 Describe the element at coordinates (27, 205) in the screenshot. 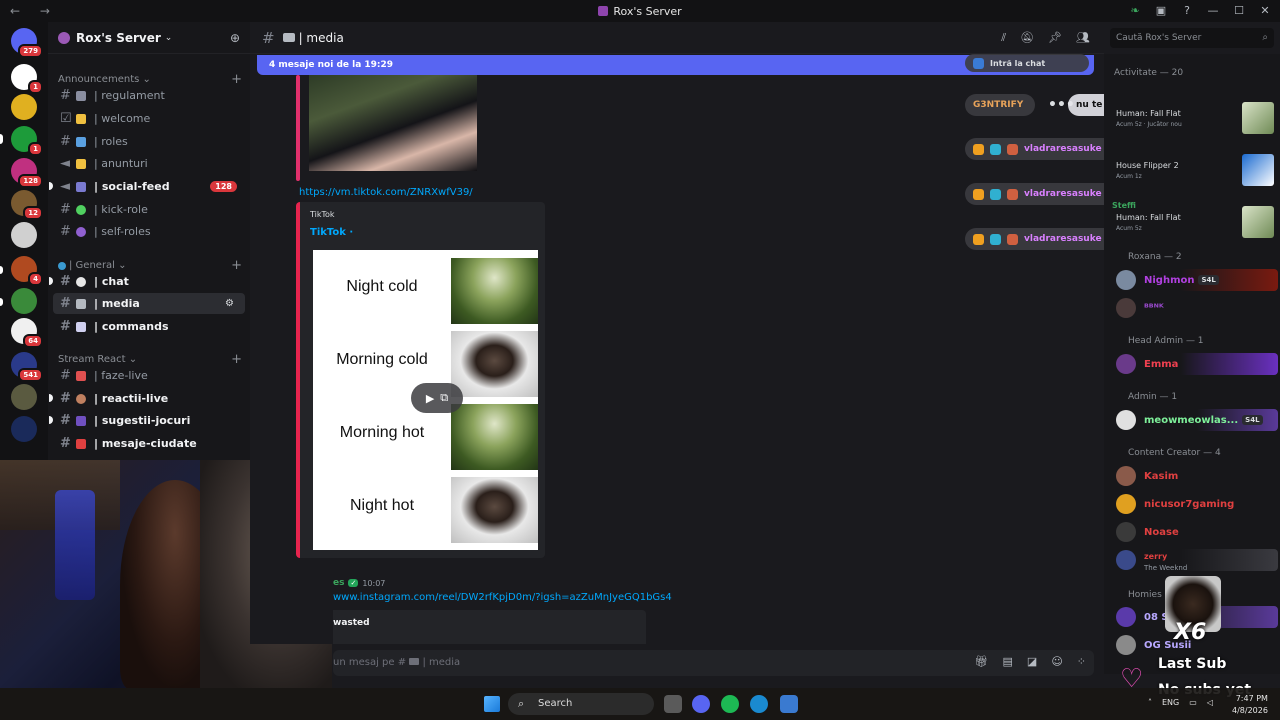

I see `server-icon: 12` at that location.